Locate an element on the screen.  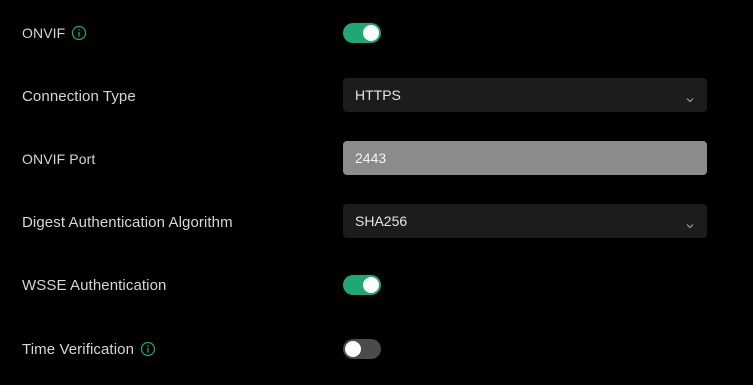
connection-type-value: HTTPS is located at coordinates (378, 95).